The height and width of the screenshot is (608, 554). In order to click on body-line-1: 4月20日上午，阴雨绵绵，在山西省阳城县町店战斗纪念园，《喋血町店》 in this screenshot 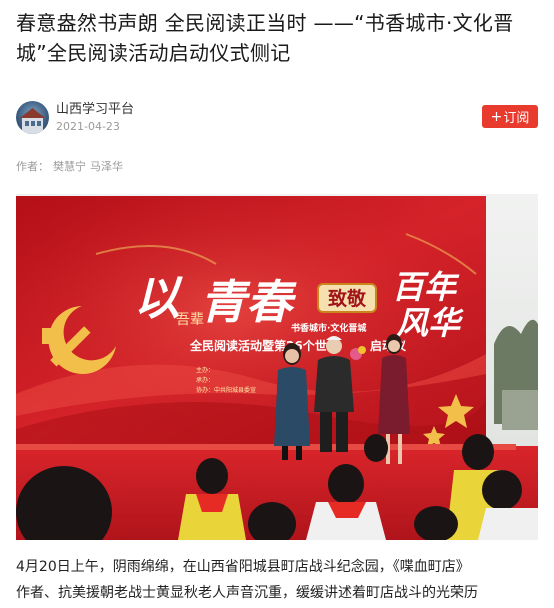, I will do `click(279, 567)`.